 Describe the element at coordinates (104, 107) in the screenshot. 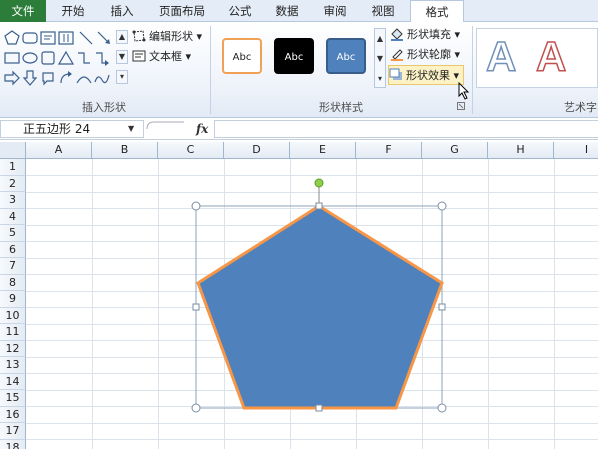

I see `insert-shapes-group-label: 插入形状` at that location.